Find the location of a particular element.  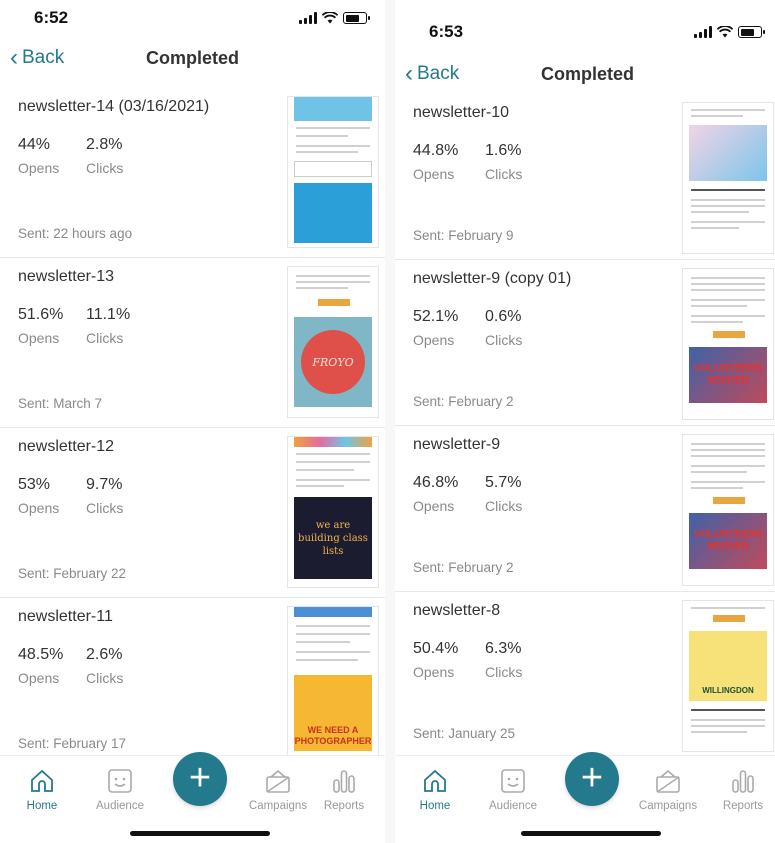

clicks-metric: 6.3% Clicks is located at coordinates (503, 660).